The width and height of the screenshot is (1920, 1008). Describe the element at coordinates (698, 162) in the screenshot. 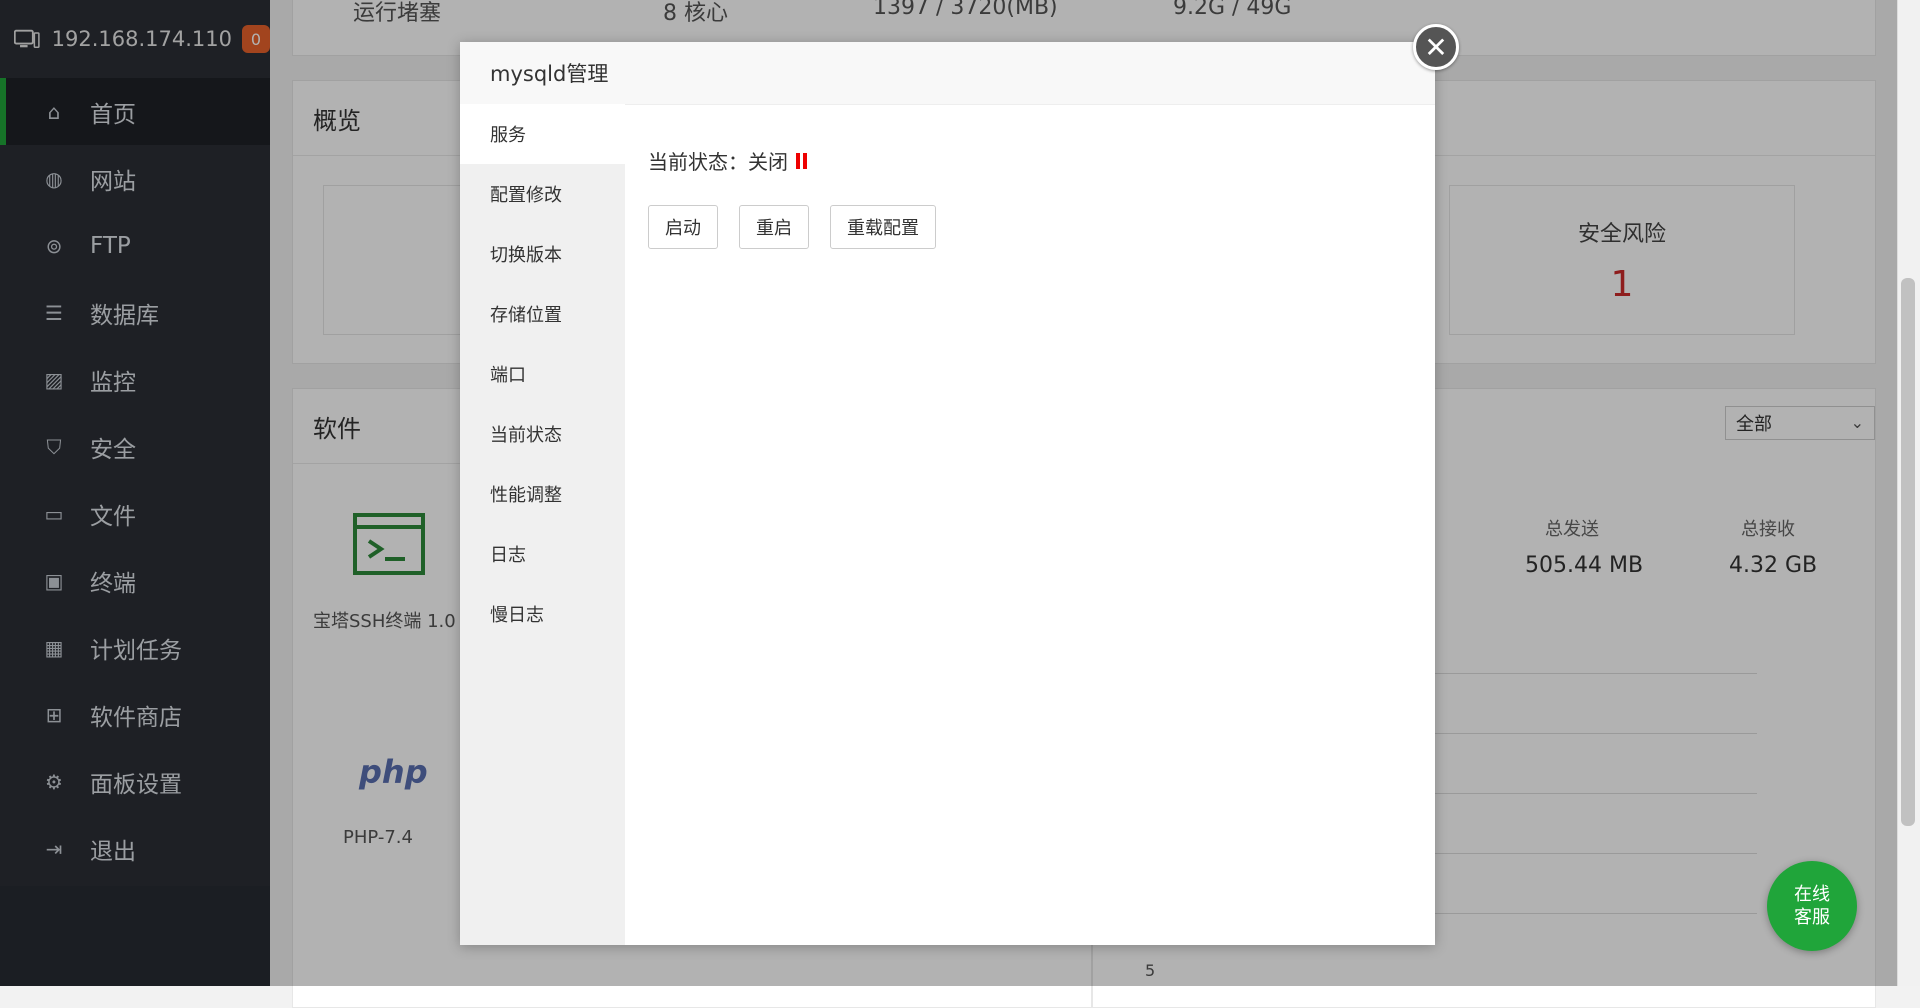

I see `status-label: 当前状态：` at that location.